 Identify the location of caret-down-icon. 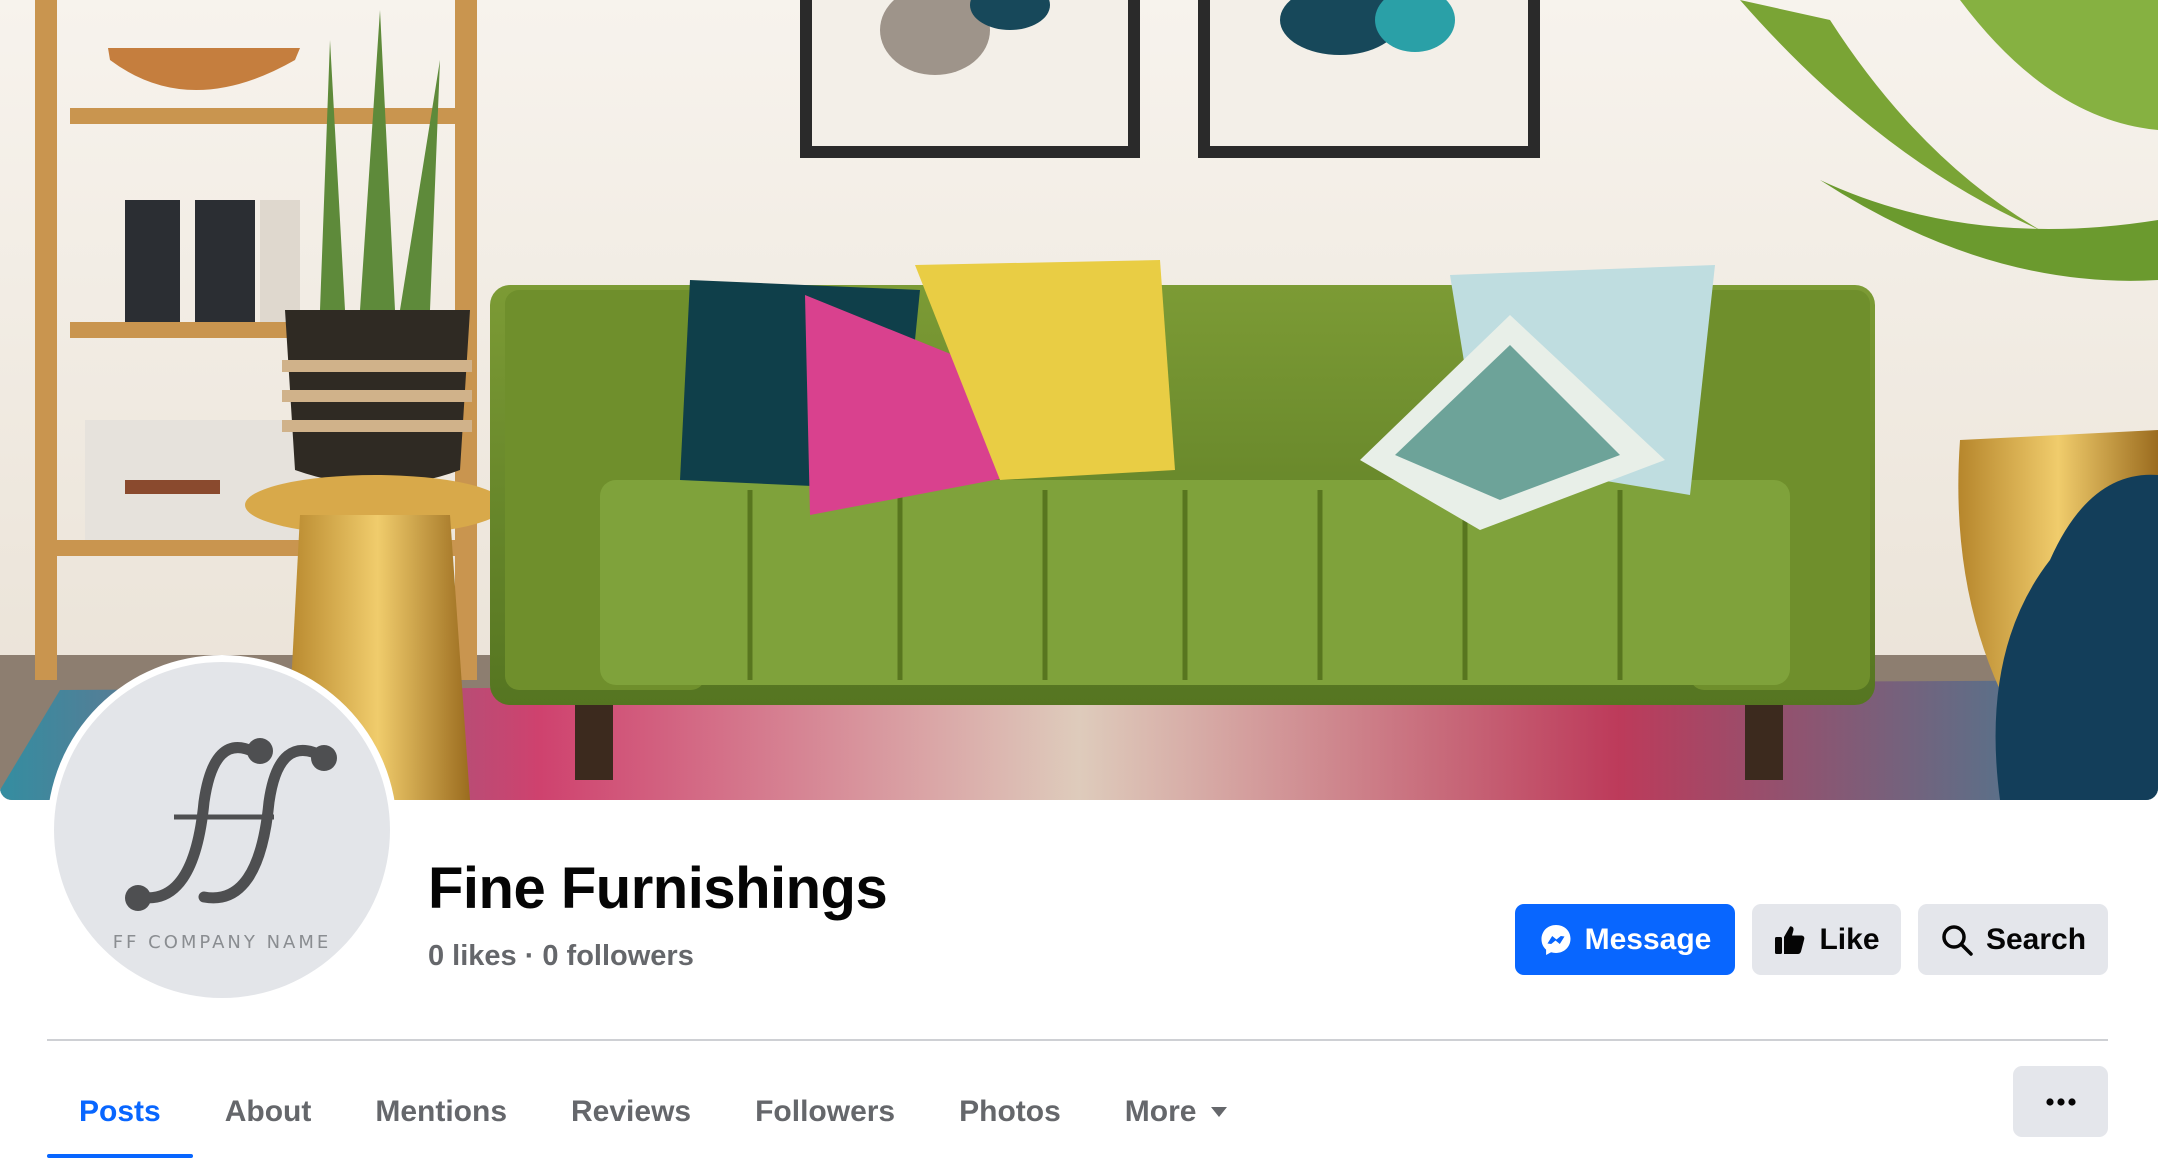
(1219, 1112).